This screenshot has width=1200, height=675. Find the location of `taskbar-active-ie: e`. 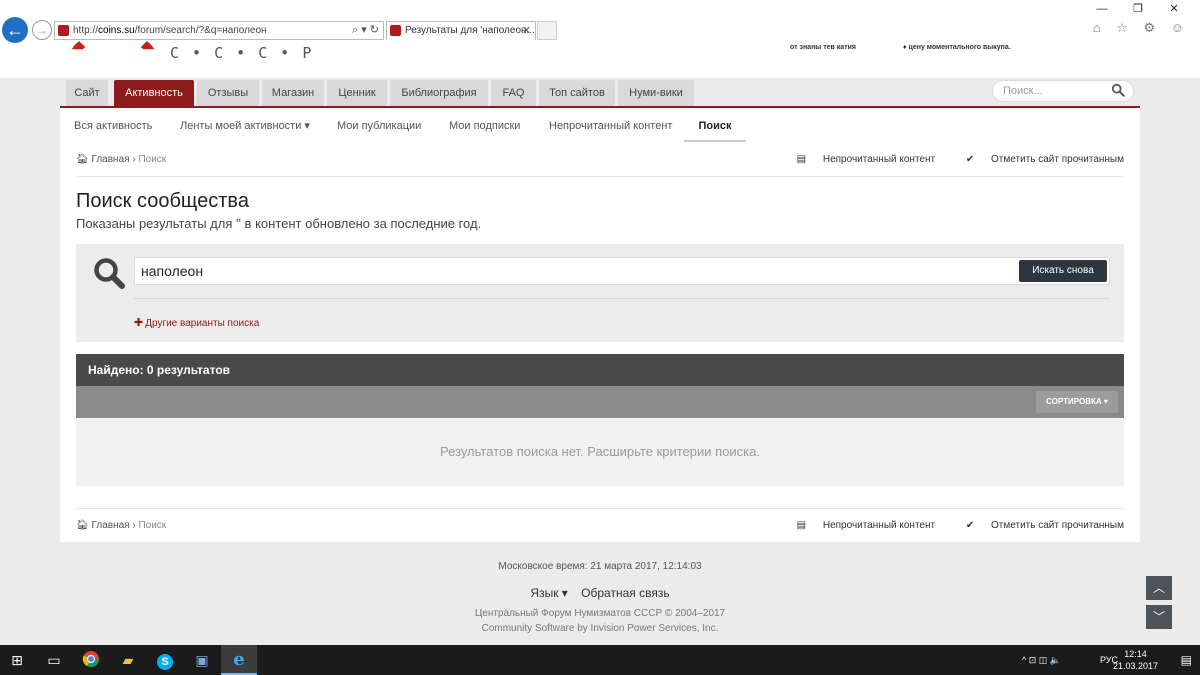

taskbar-active-ie: e is located at coordinates (239, 660).